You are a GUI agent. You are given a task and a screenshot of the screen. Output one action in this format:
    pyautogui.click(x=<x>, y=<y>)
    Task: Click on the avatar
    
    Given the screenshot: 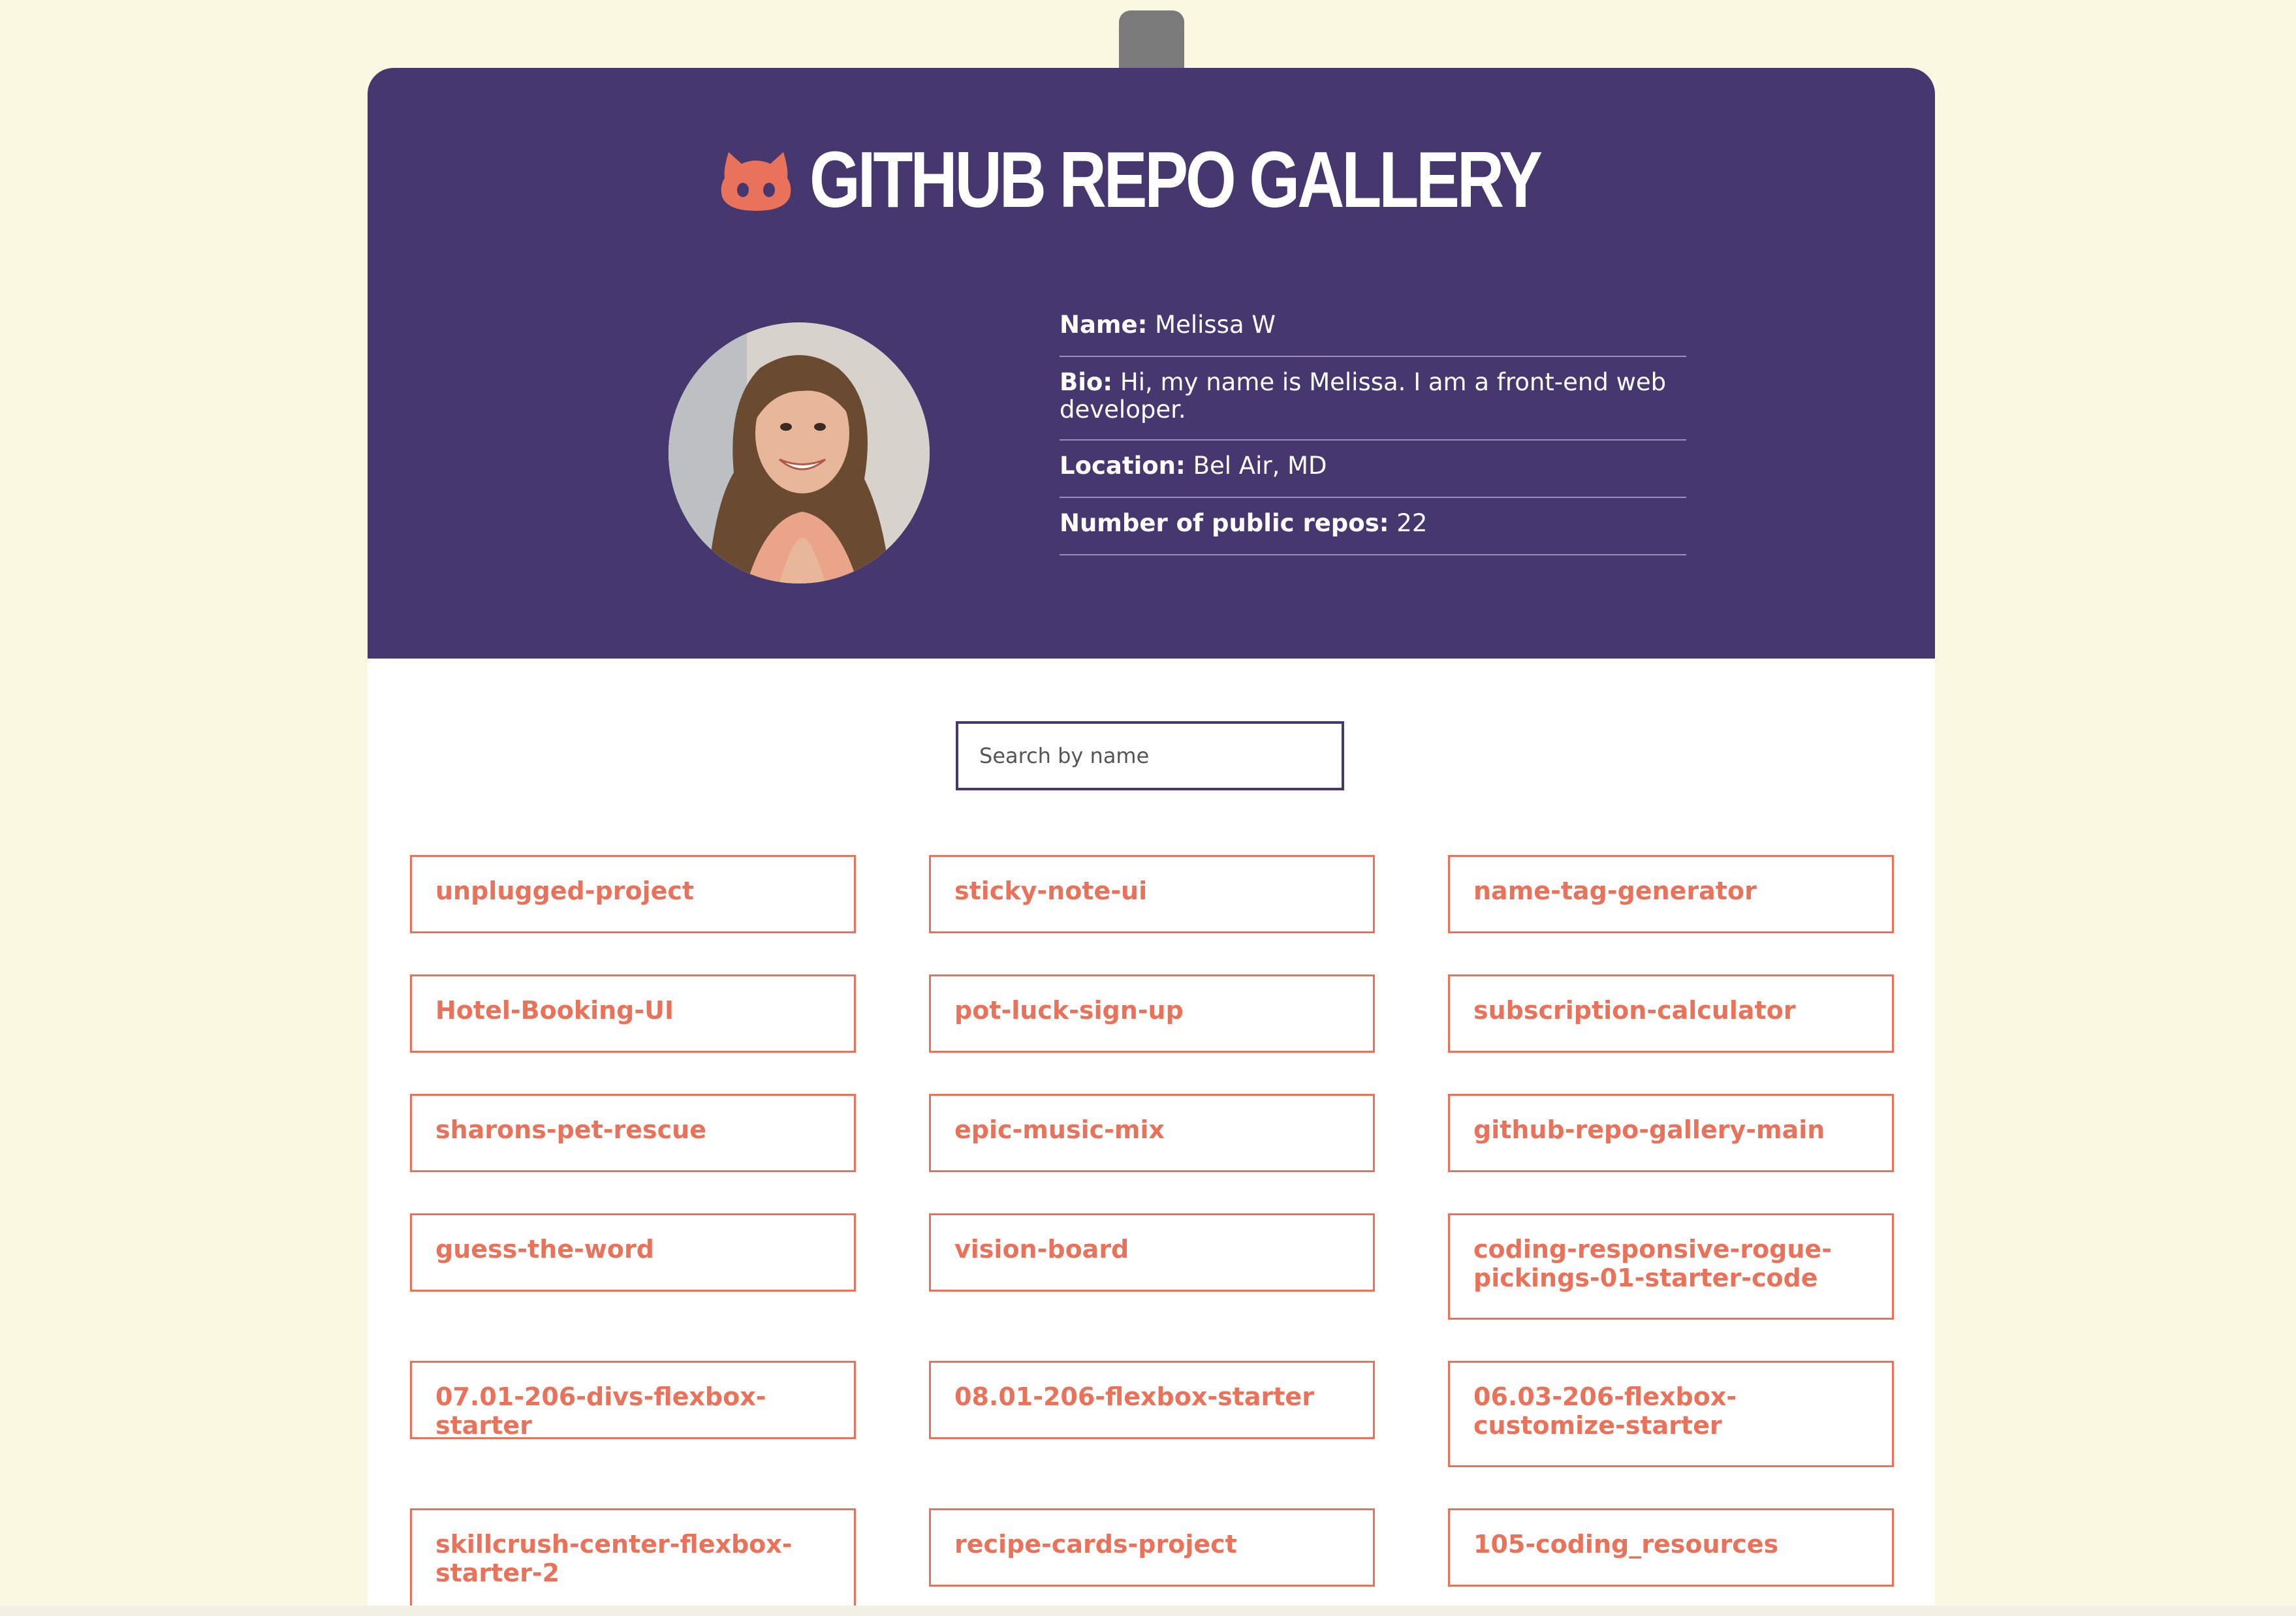 What is the action you would take?
    pyautogui.click(x=799, y=453)
    